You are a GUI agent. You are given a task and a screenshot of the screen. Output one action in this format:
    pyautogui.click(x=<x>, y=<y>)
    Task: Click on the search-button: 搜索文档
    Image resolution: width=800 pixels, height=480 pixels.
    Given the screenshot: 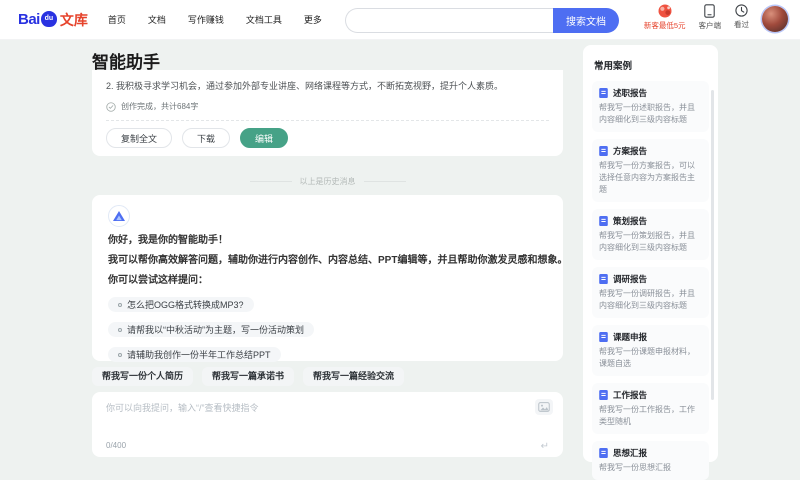 What is the action you would take?
    pyautogui.click(x=586, y=20)
    